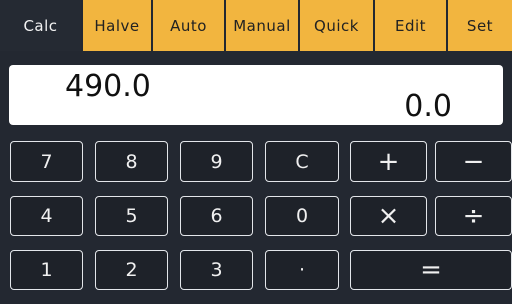 This screenshot has width=512, height=304. I want to click on key-8: 8, so click(131, 161).